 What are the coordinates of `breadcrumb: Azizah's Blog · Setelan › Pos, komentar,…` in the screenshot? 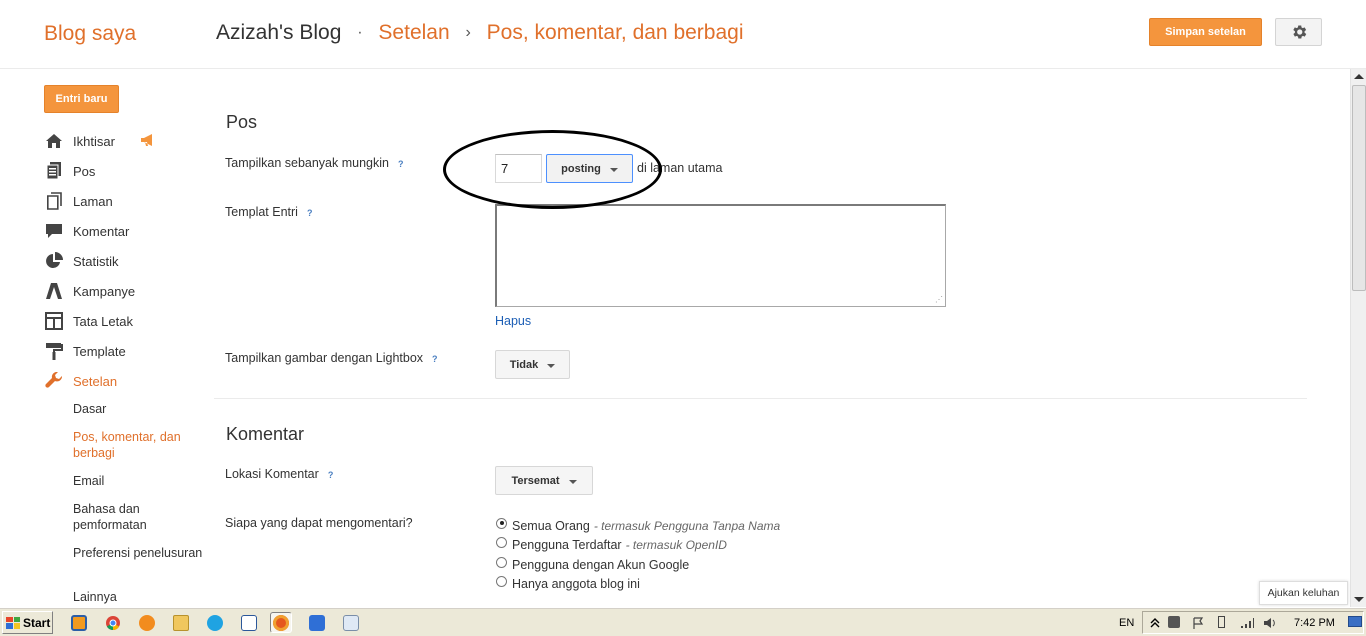 It's located at (480, 33).